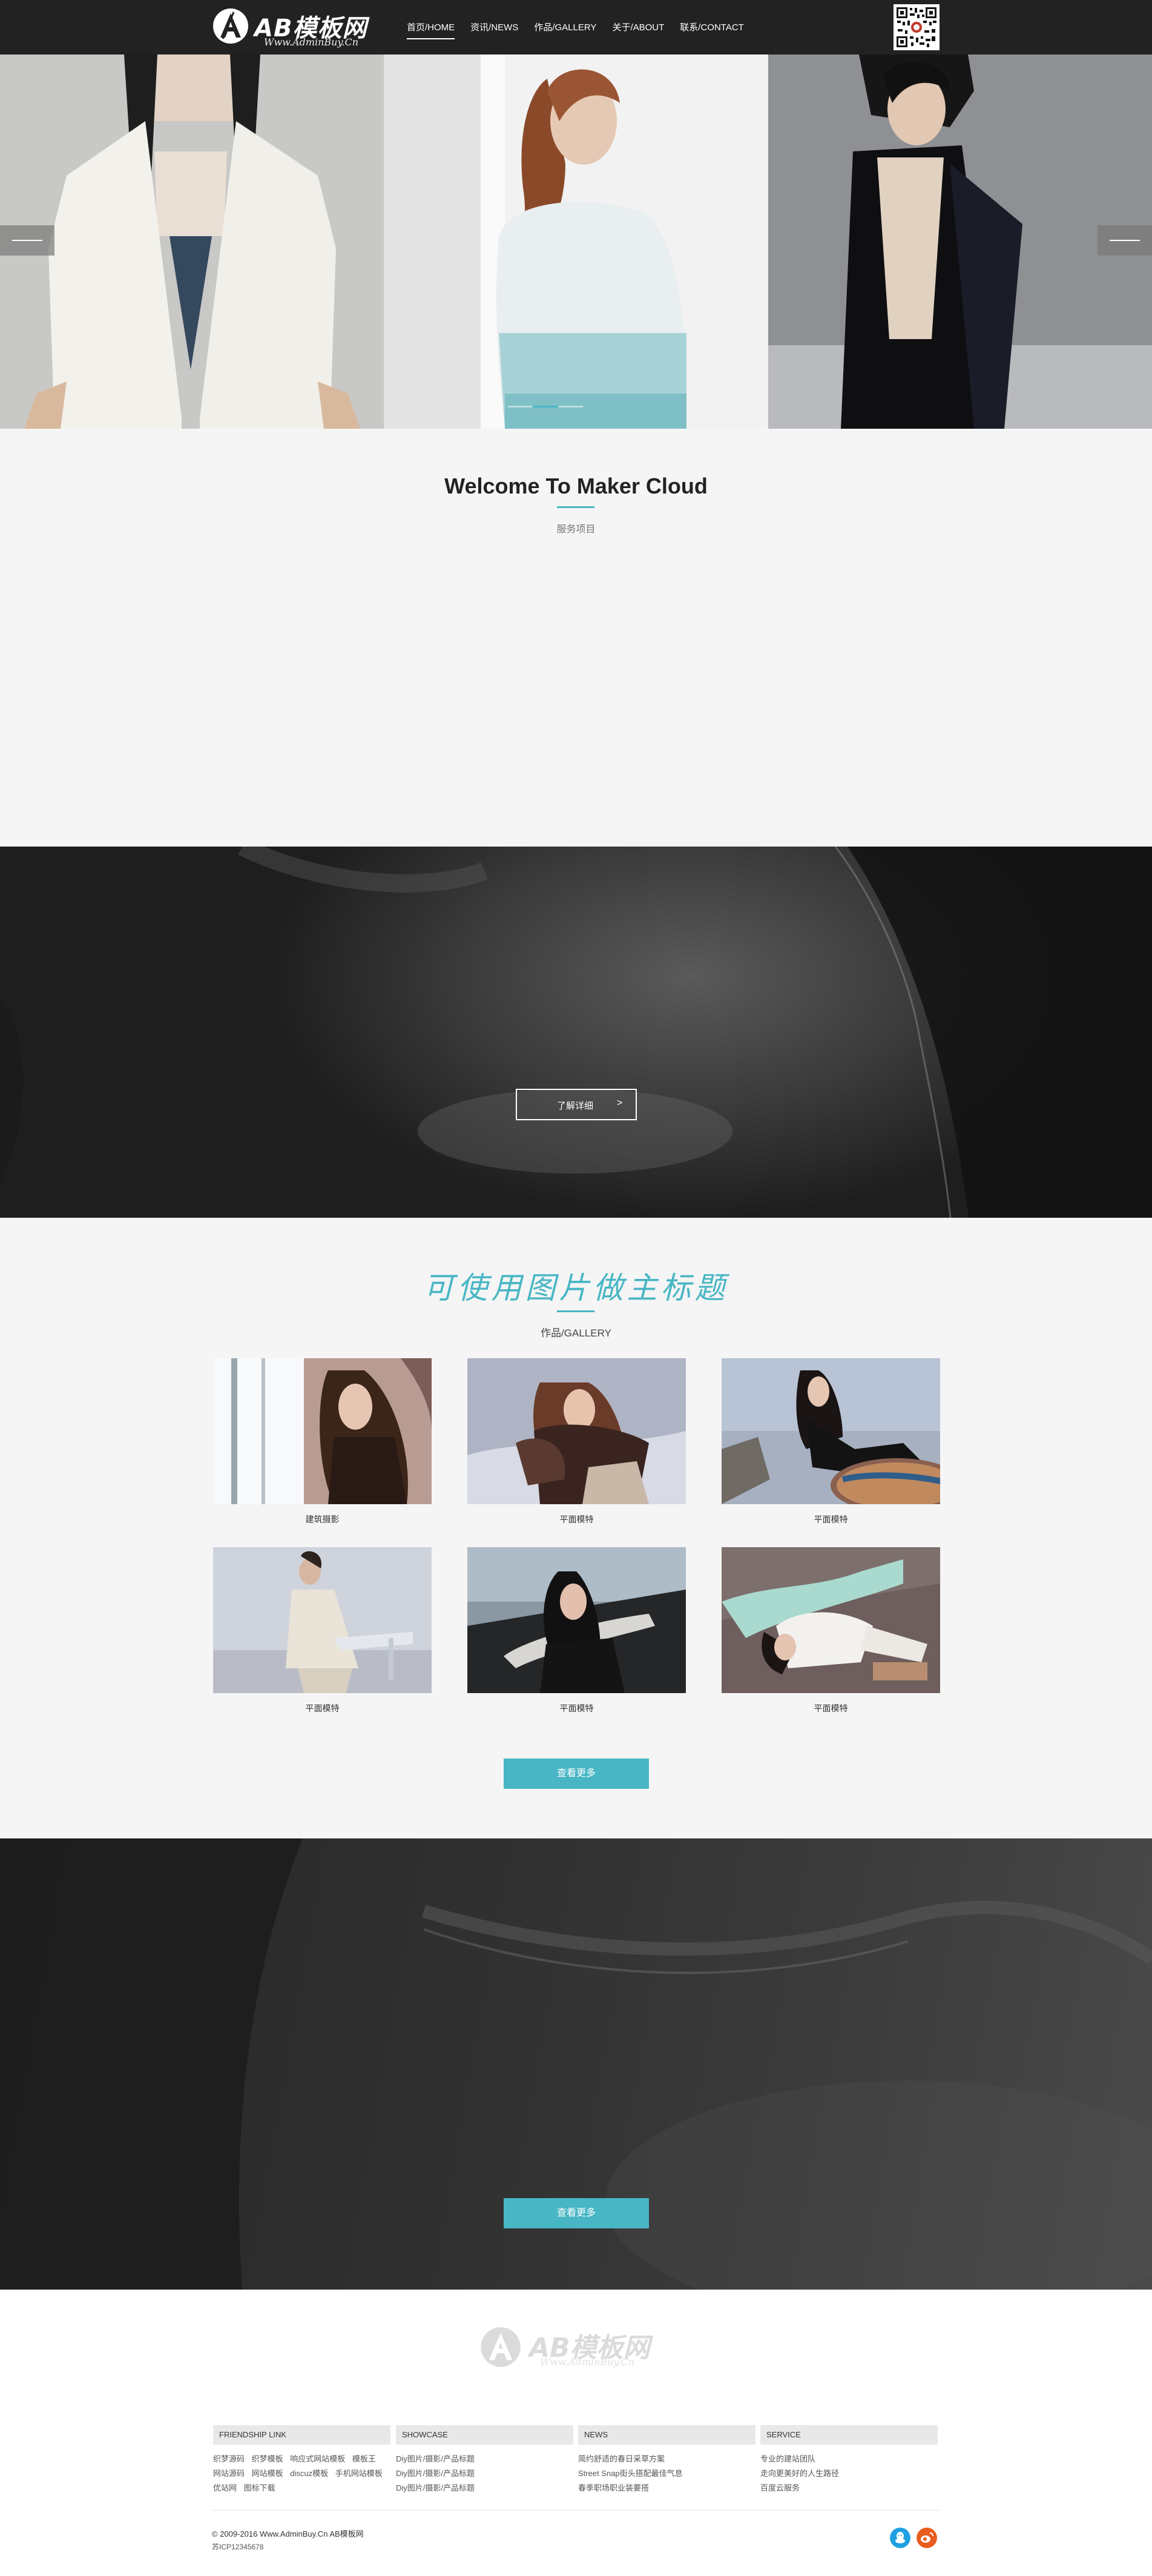 The width and height of the screenshot is (1152, 2576). I want to click on feature-banner: 了解详细 >, so click(576, 1032).